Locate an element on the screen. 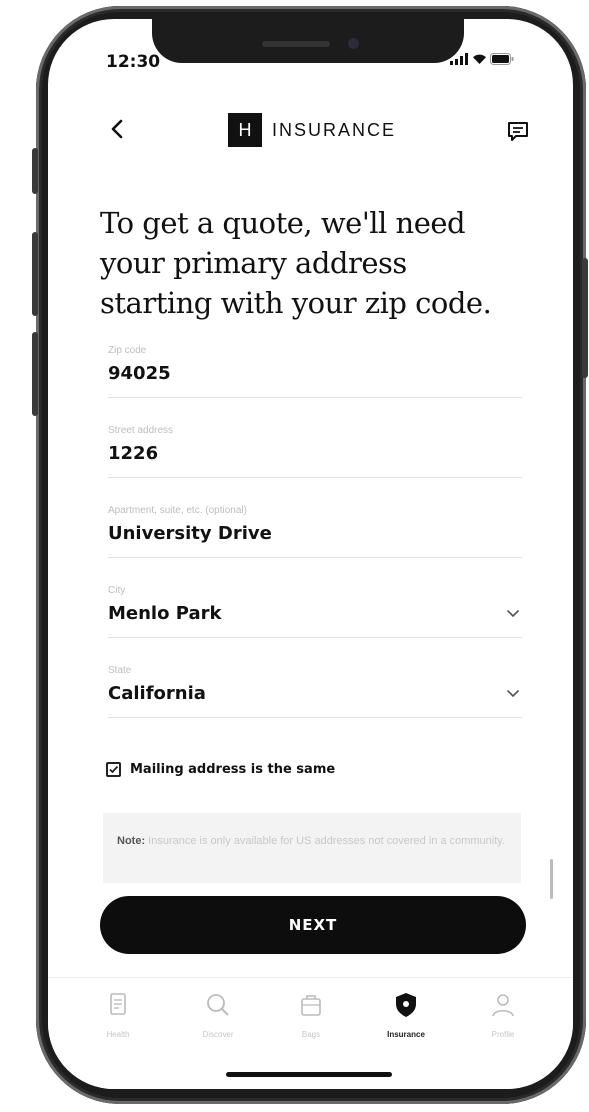  signal-icon is located at coordinates (459, 59).